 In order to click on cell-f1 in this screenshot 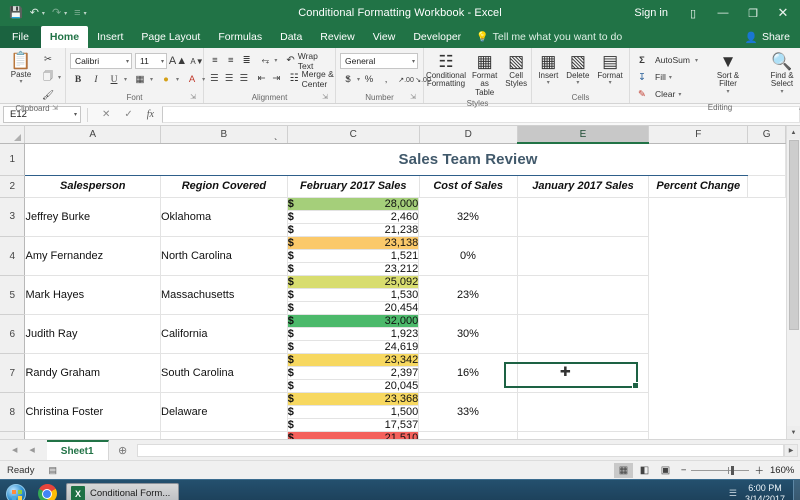, I will do `click(698, 159)`.